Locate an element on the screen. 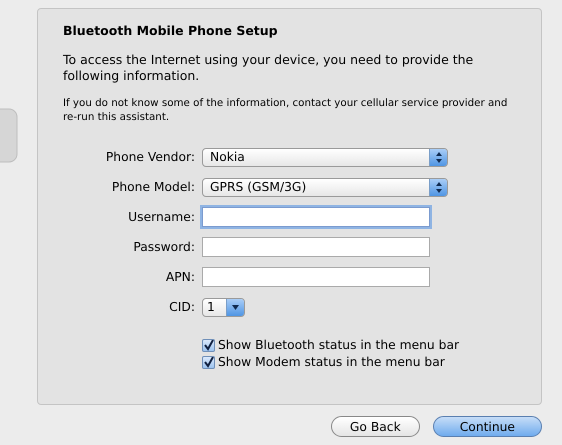 This screenshot has width=562, height=445. checkbox-label: Show Bluetooth status in the menu bar is located at coordinates (339, 345).